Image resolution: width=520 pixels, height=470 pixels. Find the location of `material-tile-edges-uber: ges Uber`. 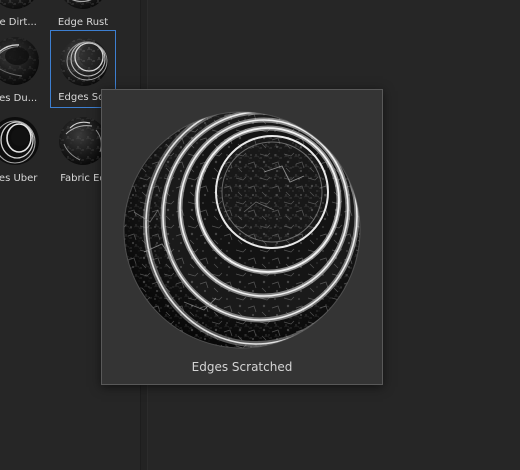

material-tile-edges-uber: ges Uber is located at coordinates (24, 149).